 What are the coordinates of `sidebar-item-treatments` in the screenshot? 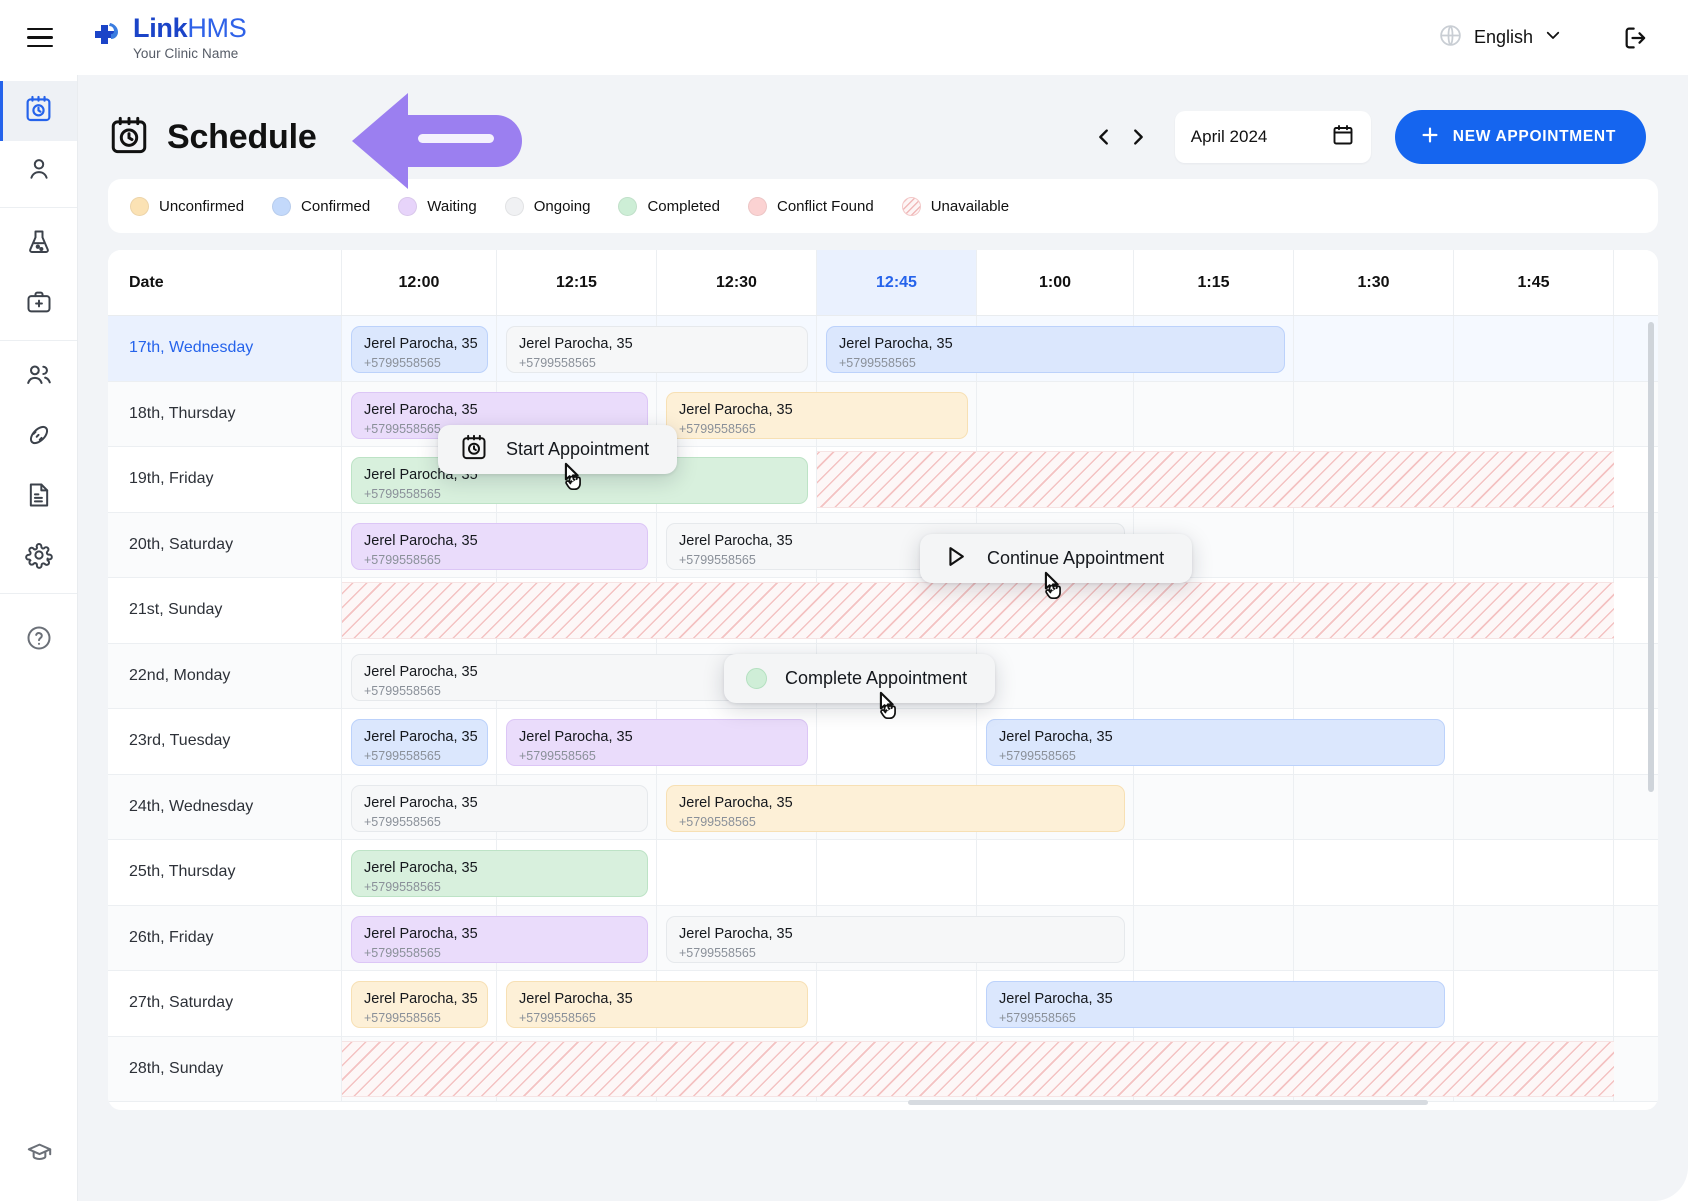 It's located at (38, 304).